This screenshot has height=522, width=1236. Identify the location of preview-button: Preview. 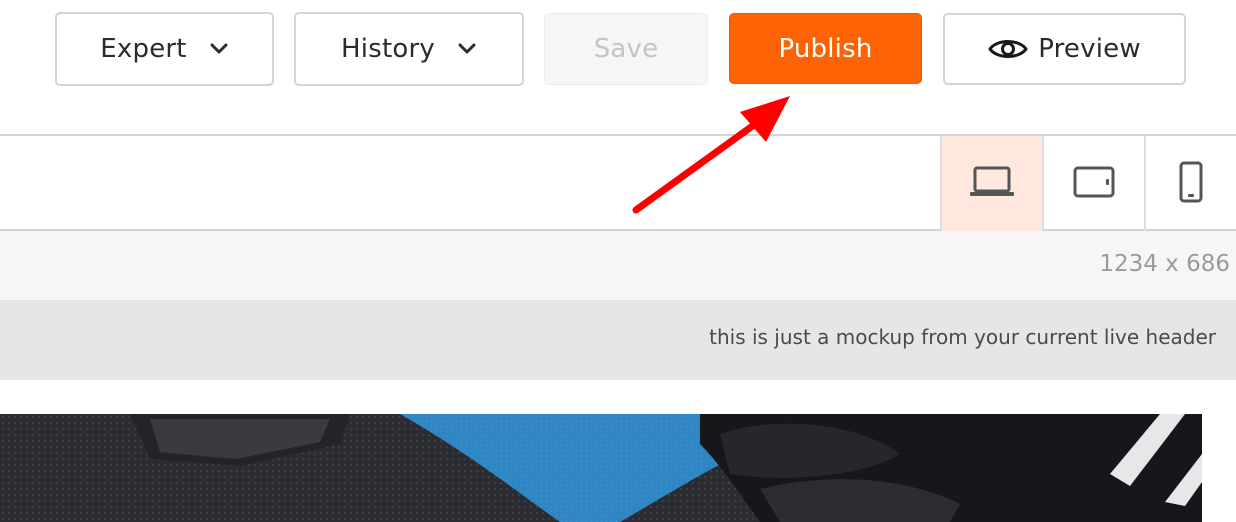
(1064, 49).